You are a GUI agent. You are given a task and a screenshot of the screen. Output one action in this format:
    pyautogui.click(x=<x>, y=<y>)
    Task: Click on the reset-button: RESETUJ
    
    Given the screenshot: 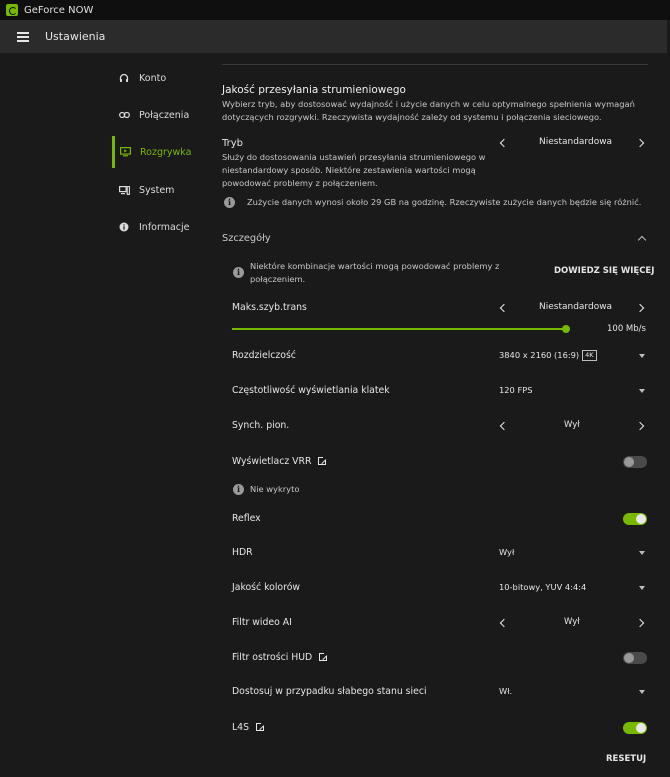 What is the action you would take?
    pyautogui.click(x=626, y=759)
    